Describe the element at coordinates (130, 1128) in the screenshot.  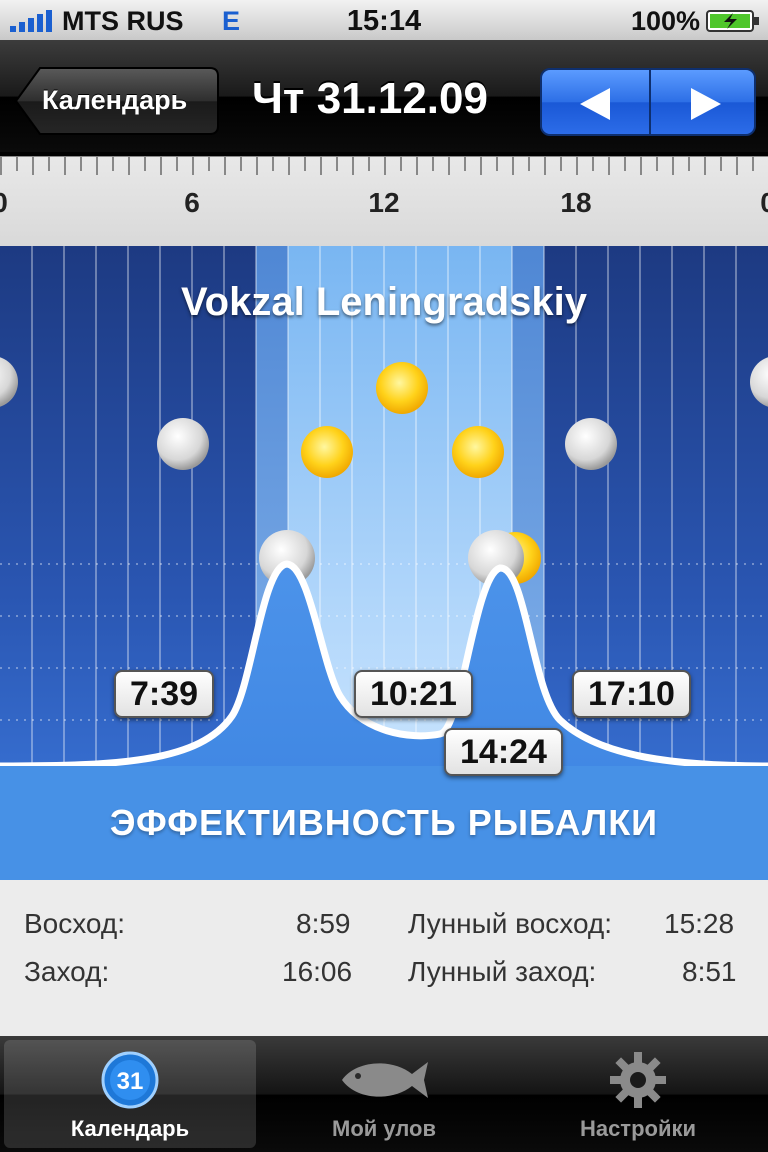
I see `tab-calendar-label: Календарь` at that location.